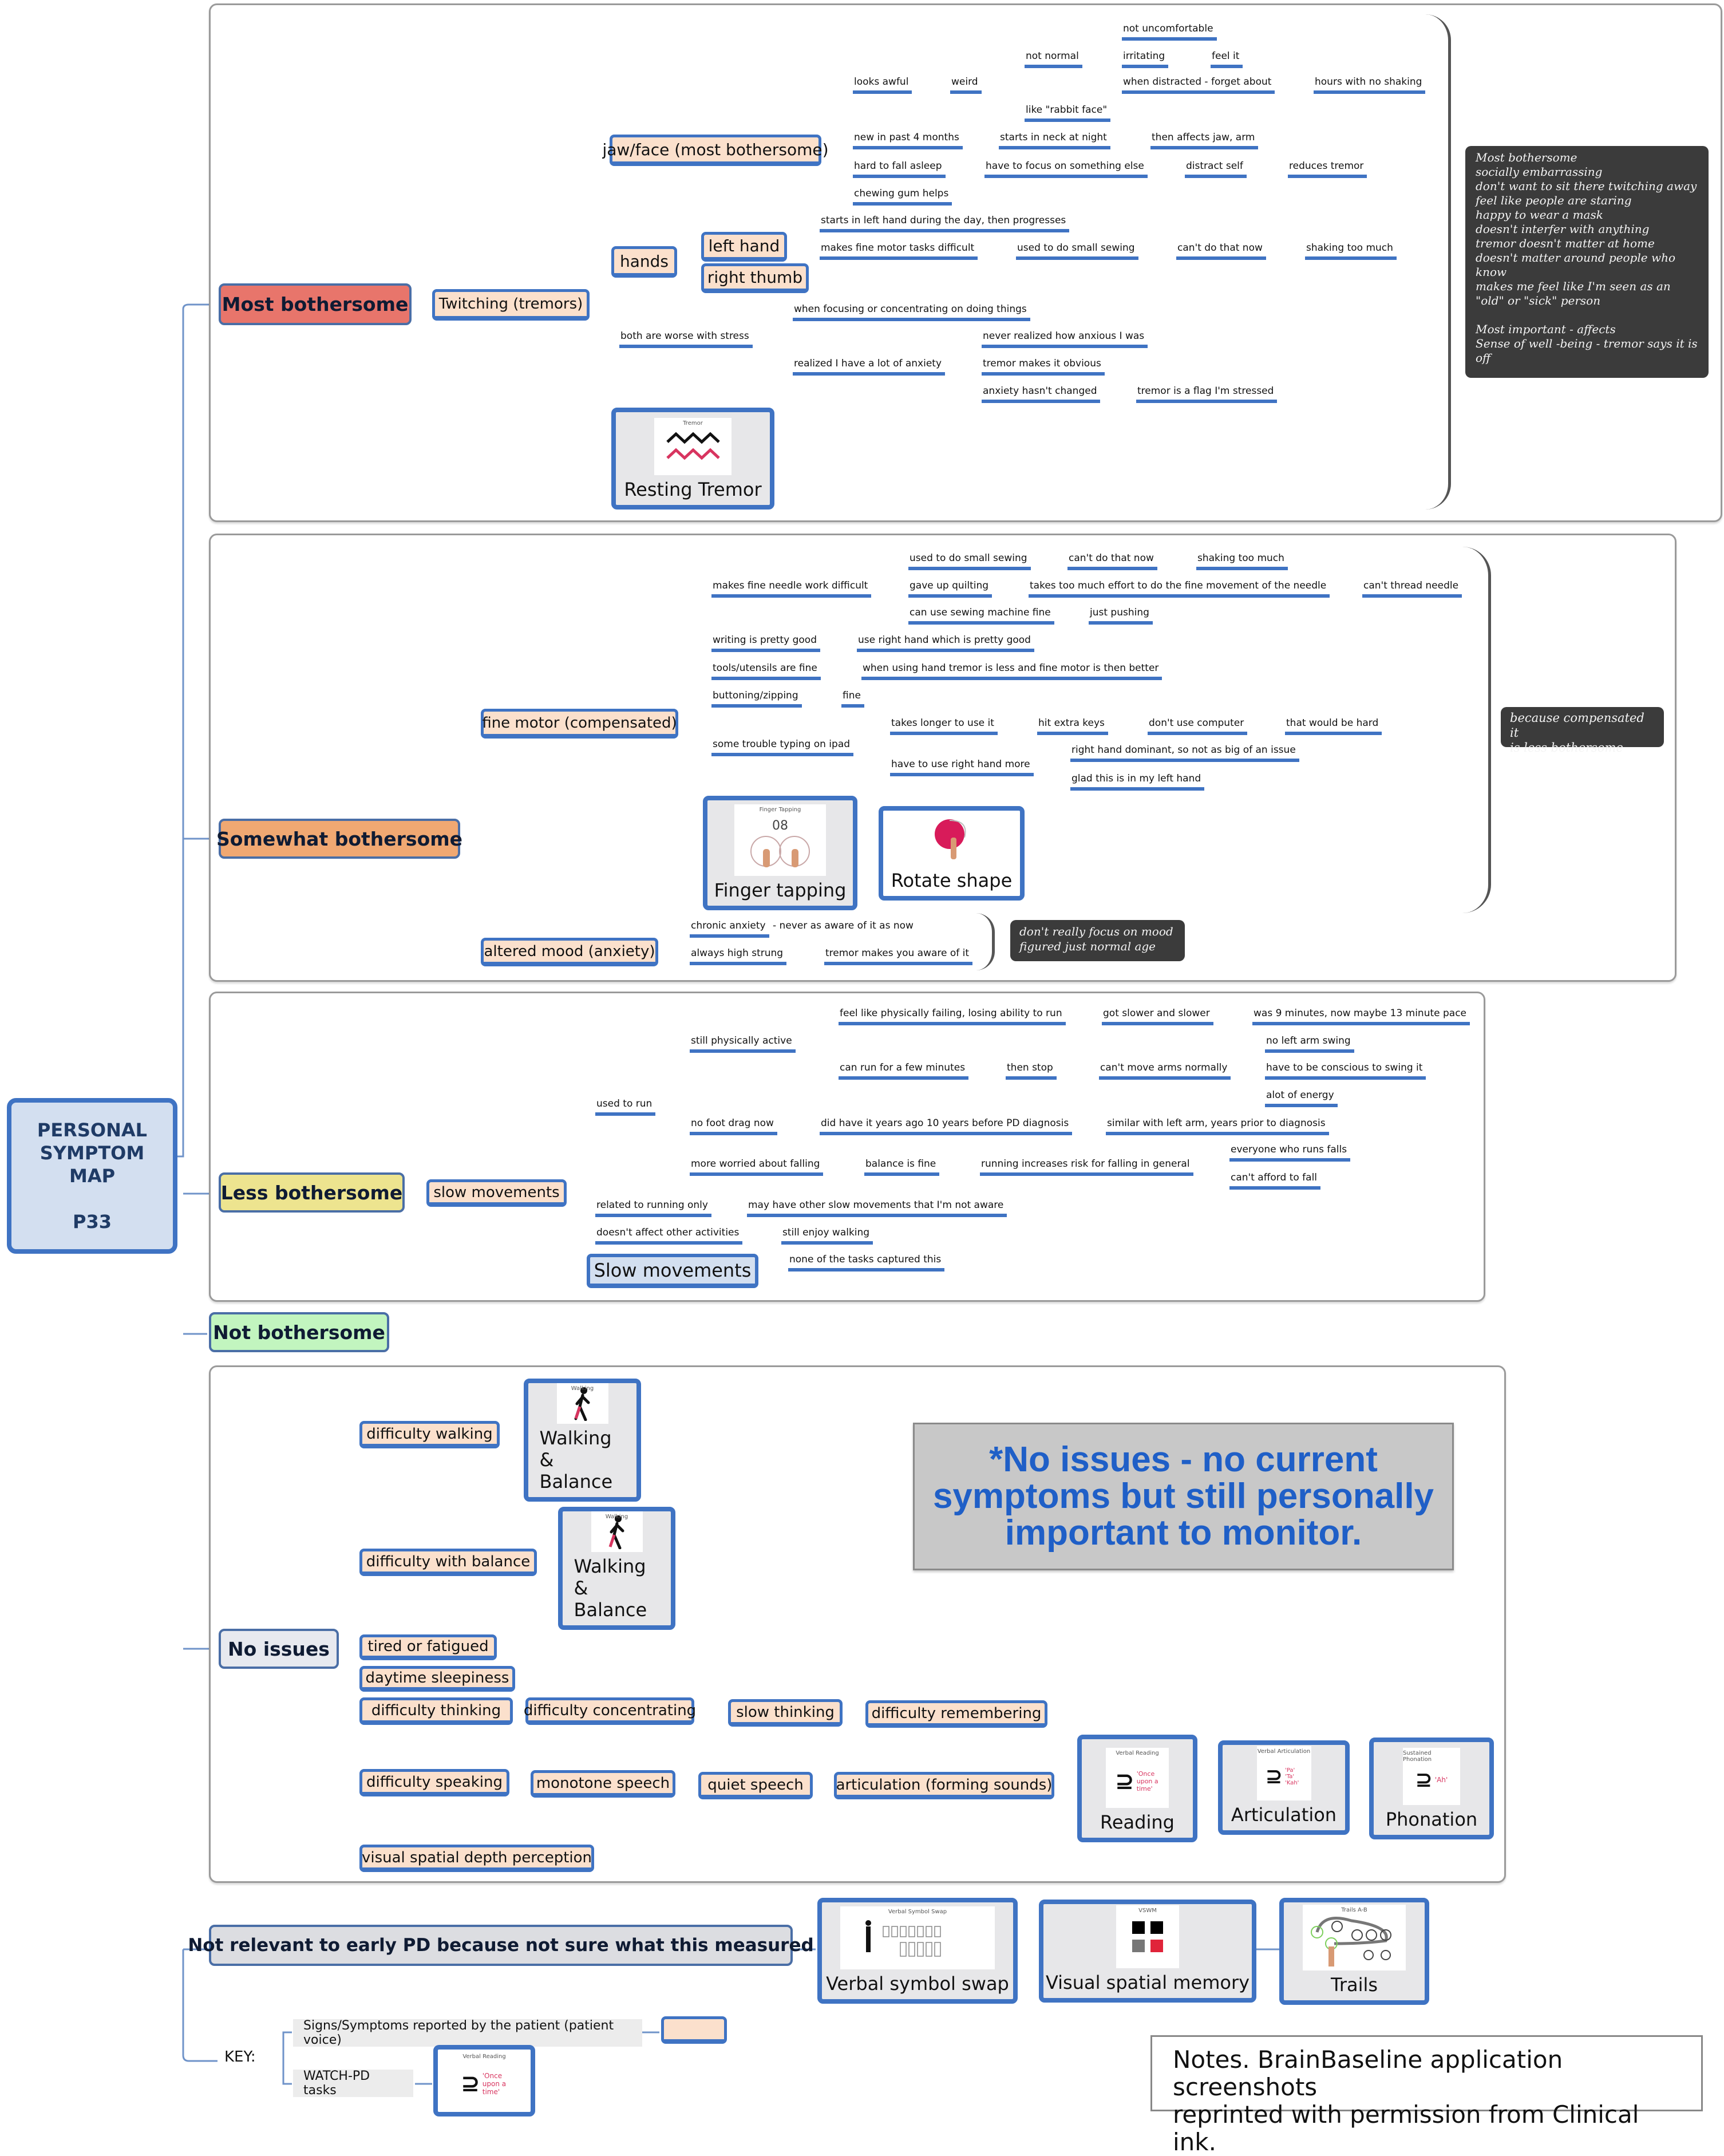  What do you see at coordinates (944, 1785) in the screenshot?
I see `symptom-articulation: articulation (forming sounds)` at bounding box center [944, 1785].